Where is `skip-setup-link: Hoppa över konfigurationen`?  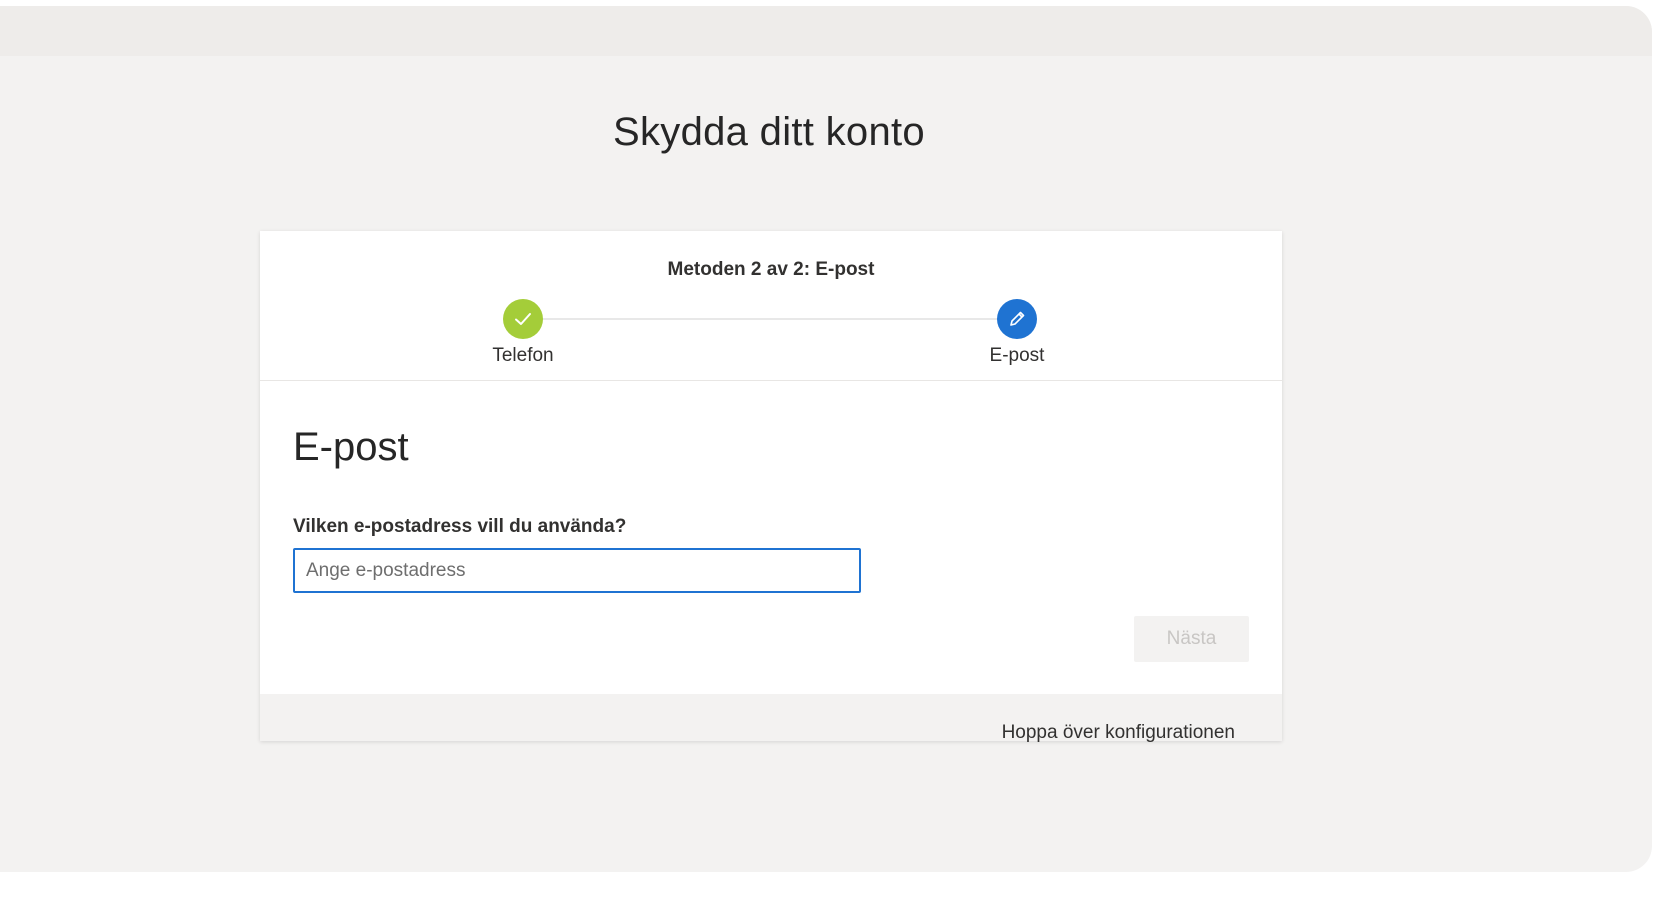 skip-setup-link: Hoppa över konfigurationen is located at coordinates (1118, 733).